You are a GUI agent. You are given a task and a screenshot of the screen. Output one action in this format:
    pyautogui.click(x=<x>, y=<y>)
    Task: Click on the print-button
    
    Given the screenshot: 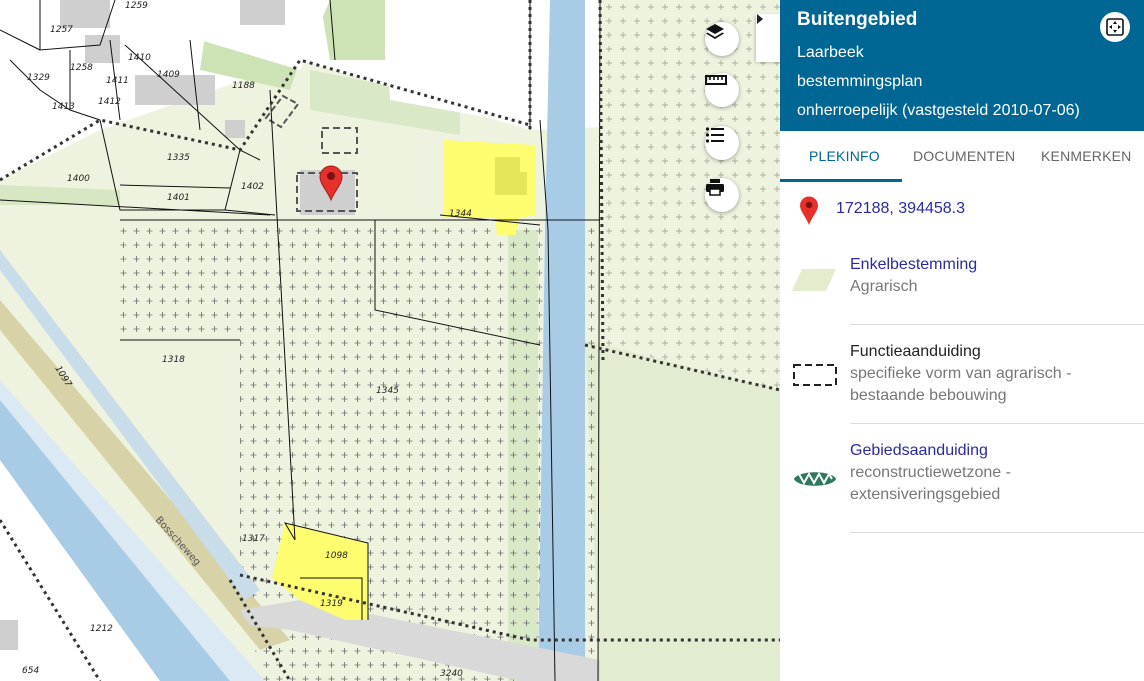 What is the action you would take?
    pyautogui.click(x=722, y=195)
    